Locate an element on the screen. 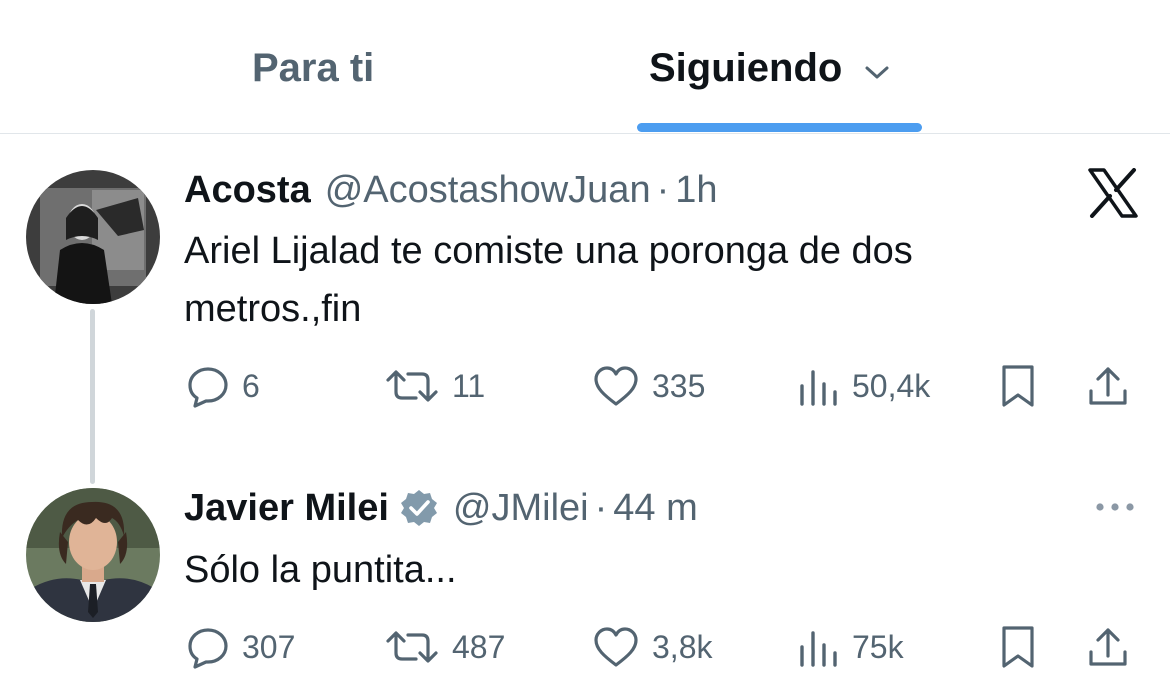 This screenshot has width=1170, height=700. chevron-down-icon is located at coordinates (877, 68).